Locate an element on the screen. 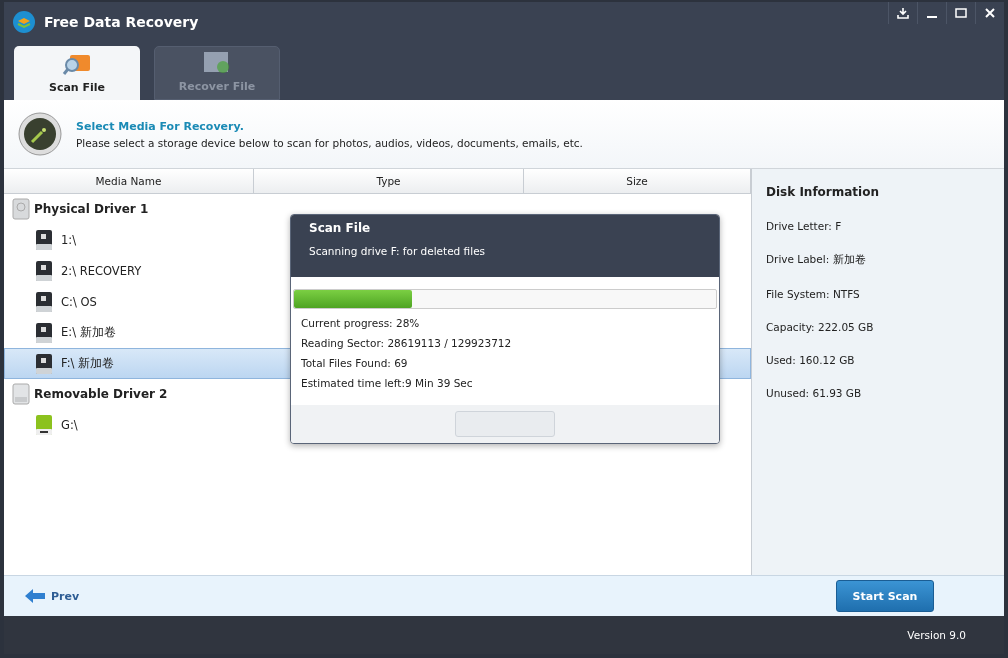 This screenshot has width=1008, height=658. drive-label: 2:\ RECOVERY is located at coordinates (101, 270).